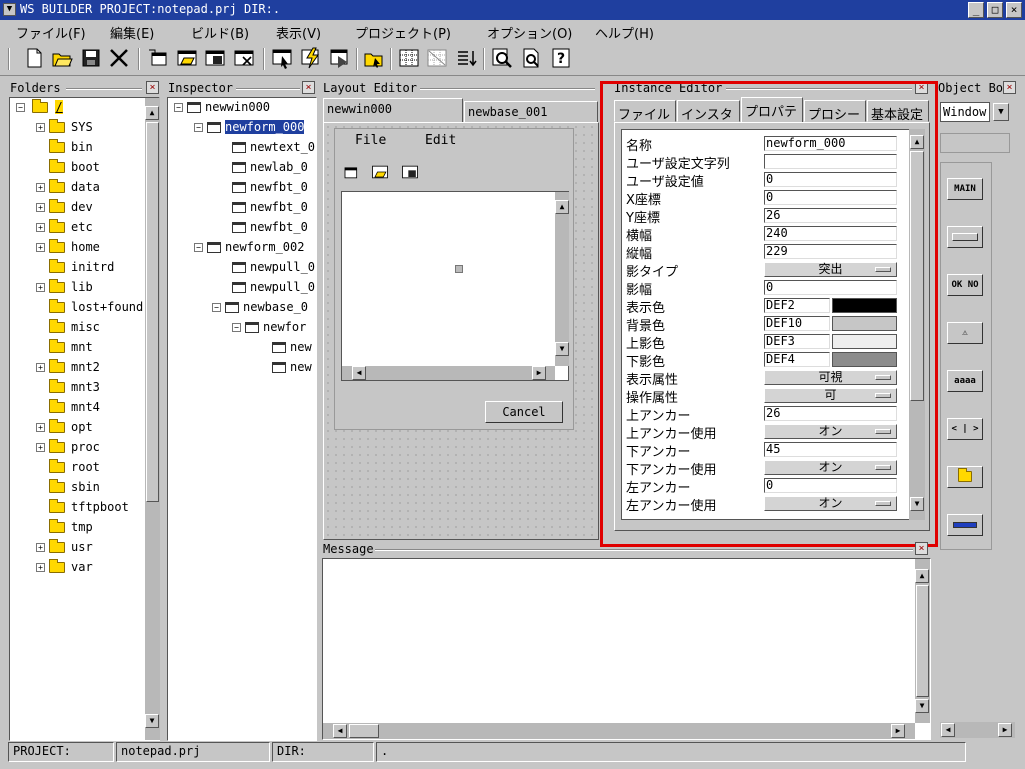 The image size is (1025, 769). Describe the element at coordinates (965, 189) in the screenshot. I see `object-palette-button: MAIN` at that location.